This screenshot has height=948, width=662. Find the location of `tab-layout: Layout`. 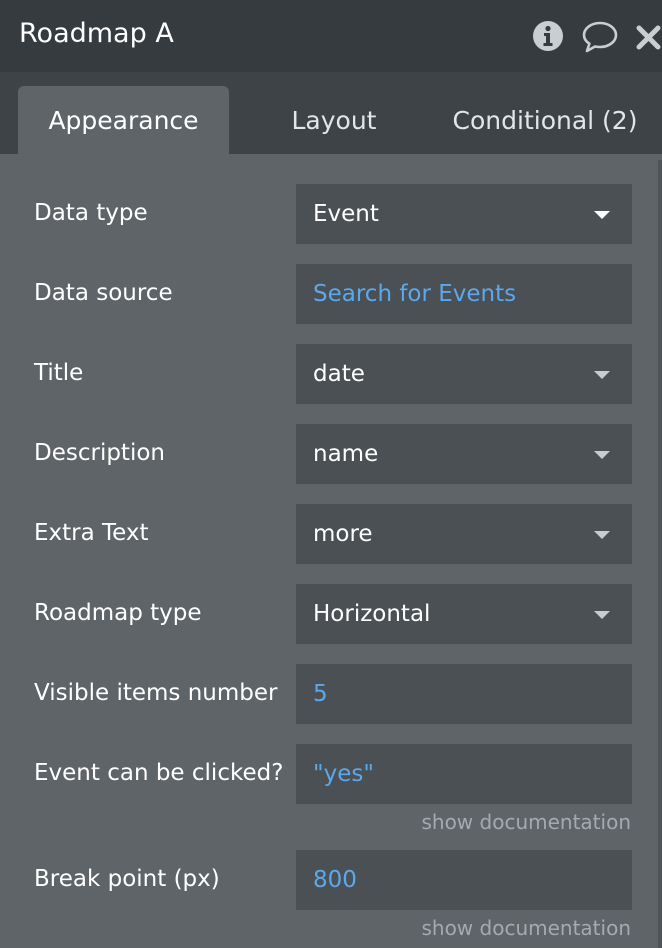

tab-layout: Layout is located at coordinates (334, 120).